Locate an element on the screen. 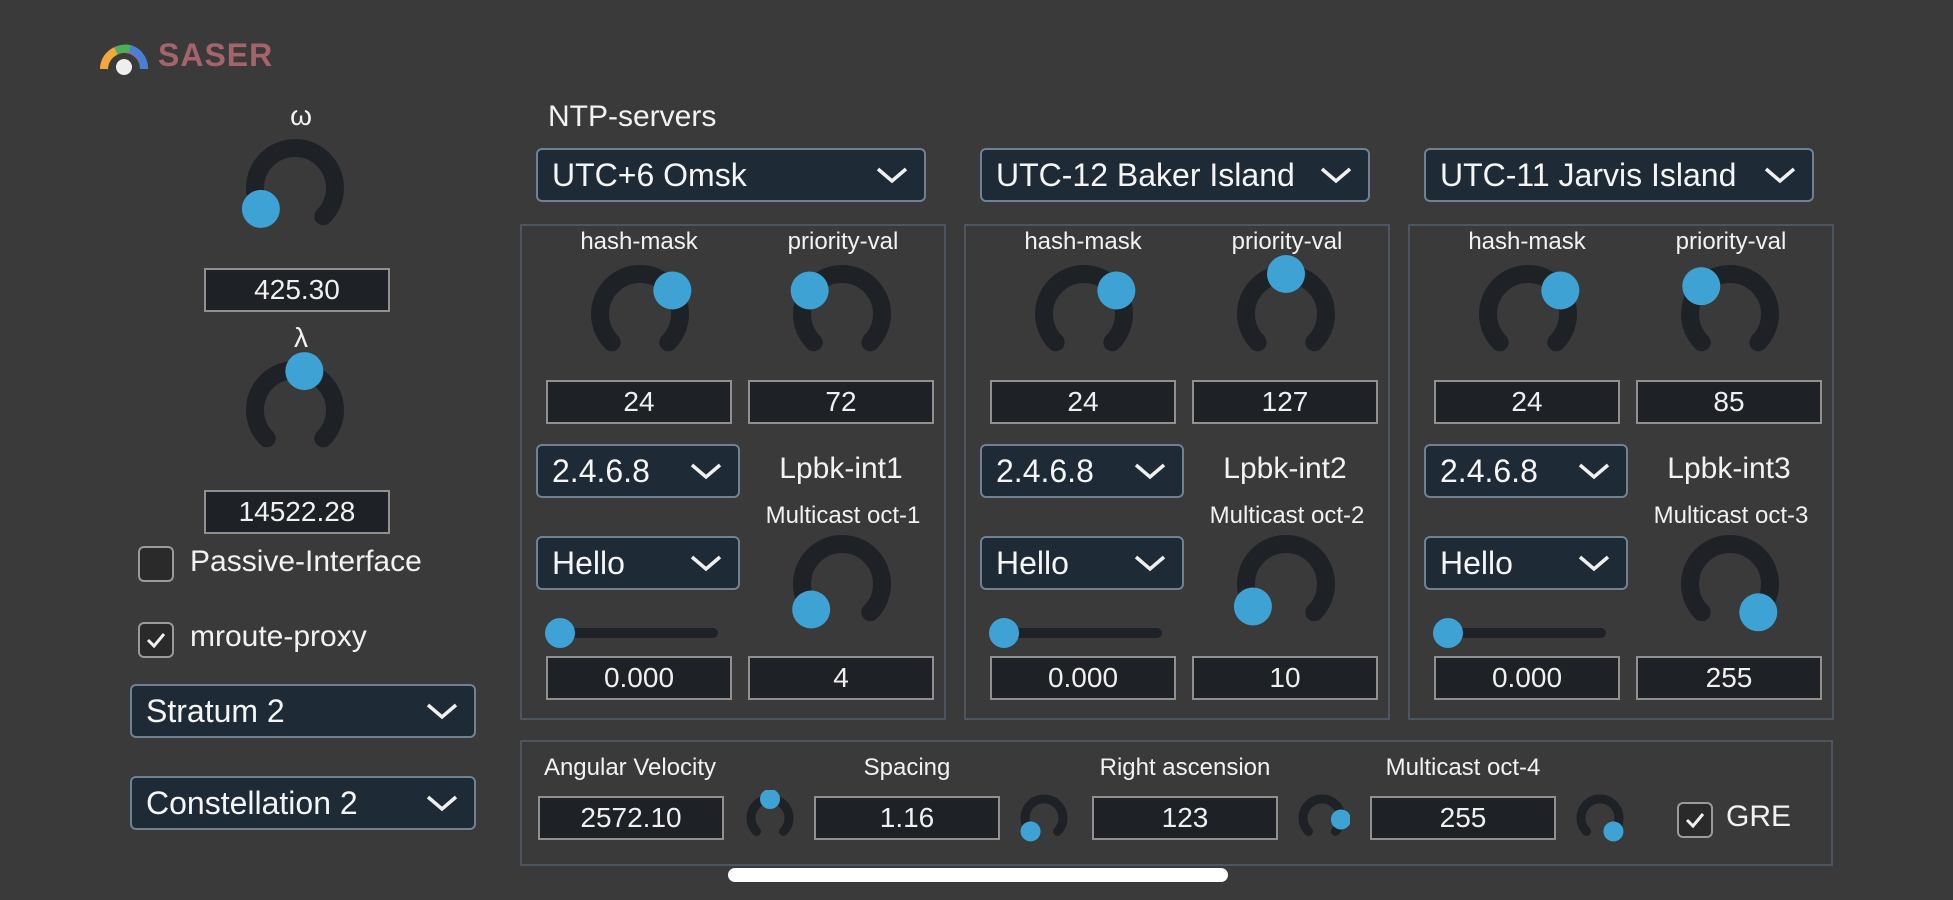 The image size is (1953, 900). stratum-dropdown: Stratum 2 is located at coordinates (303, 711).